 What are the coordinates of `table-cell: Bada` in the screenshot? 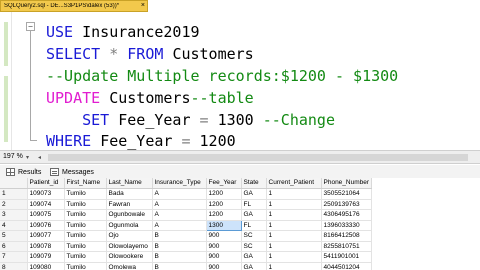 It's located at (129, 194).